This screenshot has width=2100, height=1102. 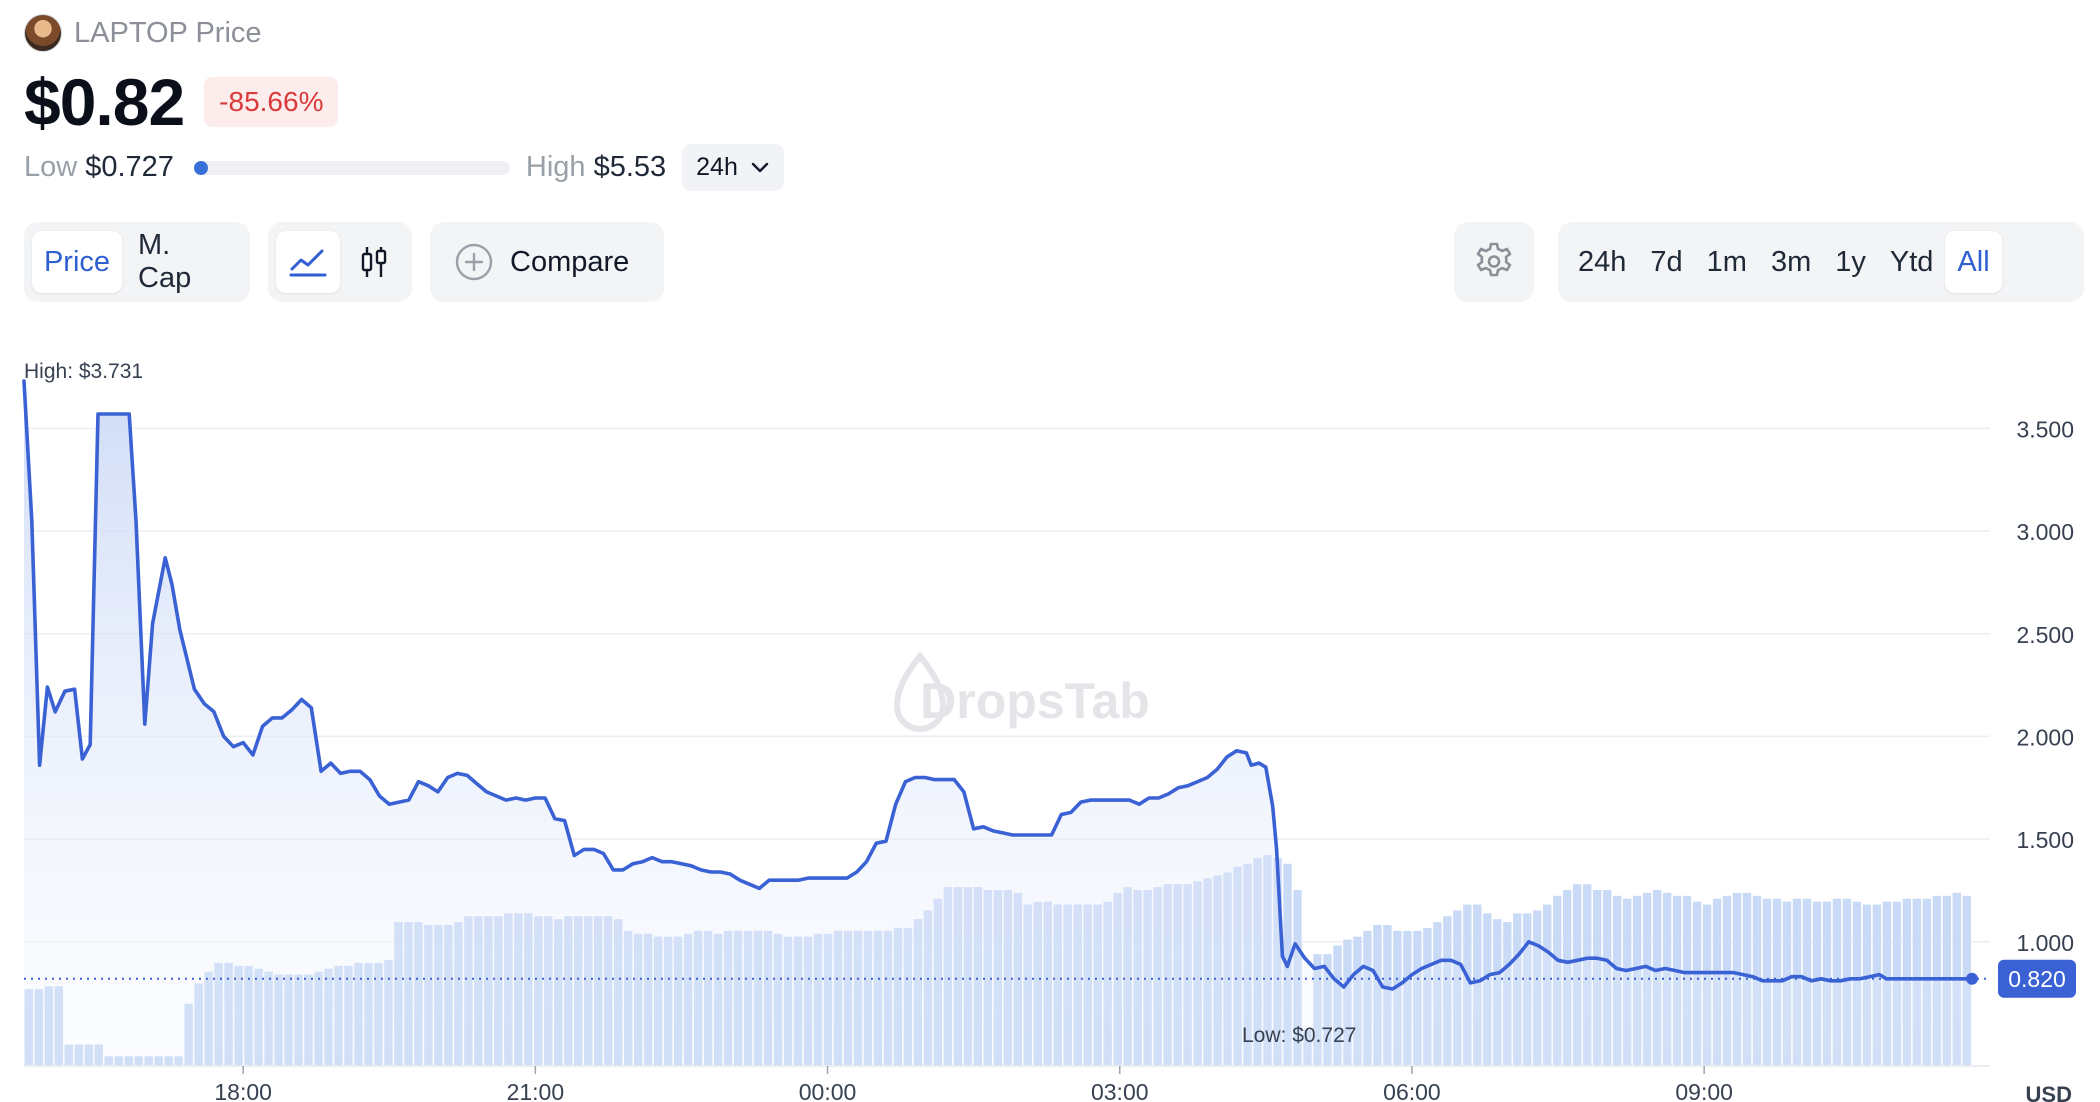 What do you see at coordinates (1791, 262) in the screenshot?
I see `timeframe-3m: 3m` at bounding box center [1791, 262].